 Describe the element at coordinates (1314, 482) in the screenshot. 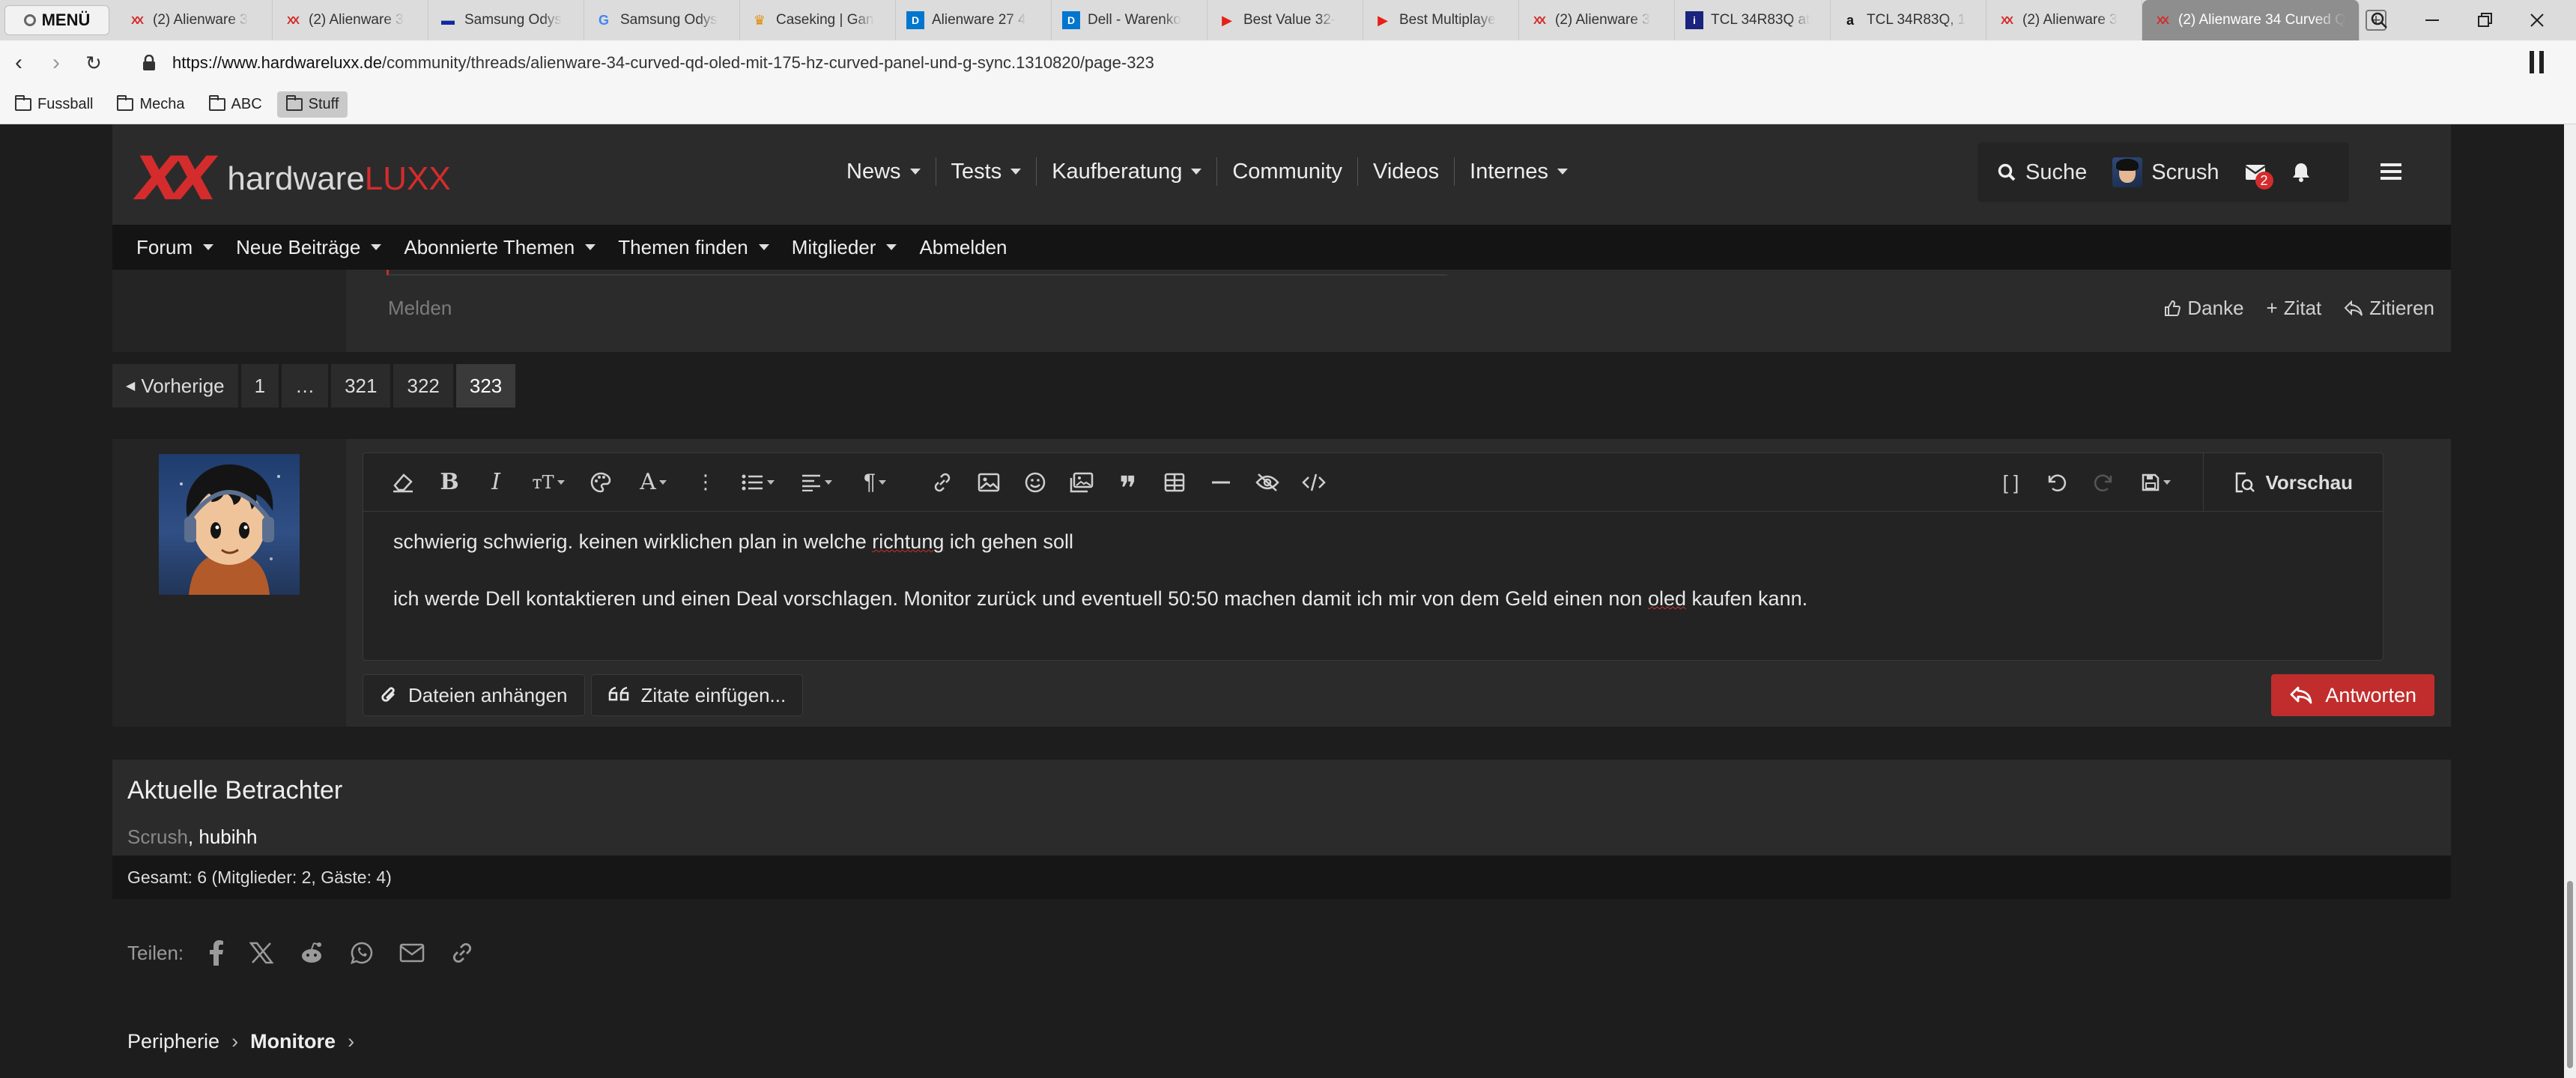

I see `insert-code-button` at that location.